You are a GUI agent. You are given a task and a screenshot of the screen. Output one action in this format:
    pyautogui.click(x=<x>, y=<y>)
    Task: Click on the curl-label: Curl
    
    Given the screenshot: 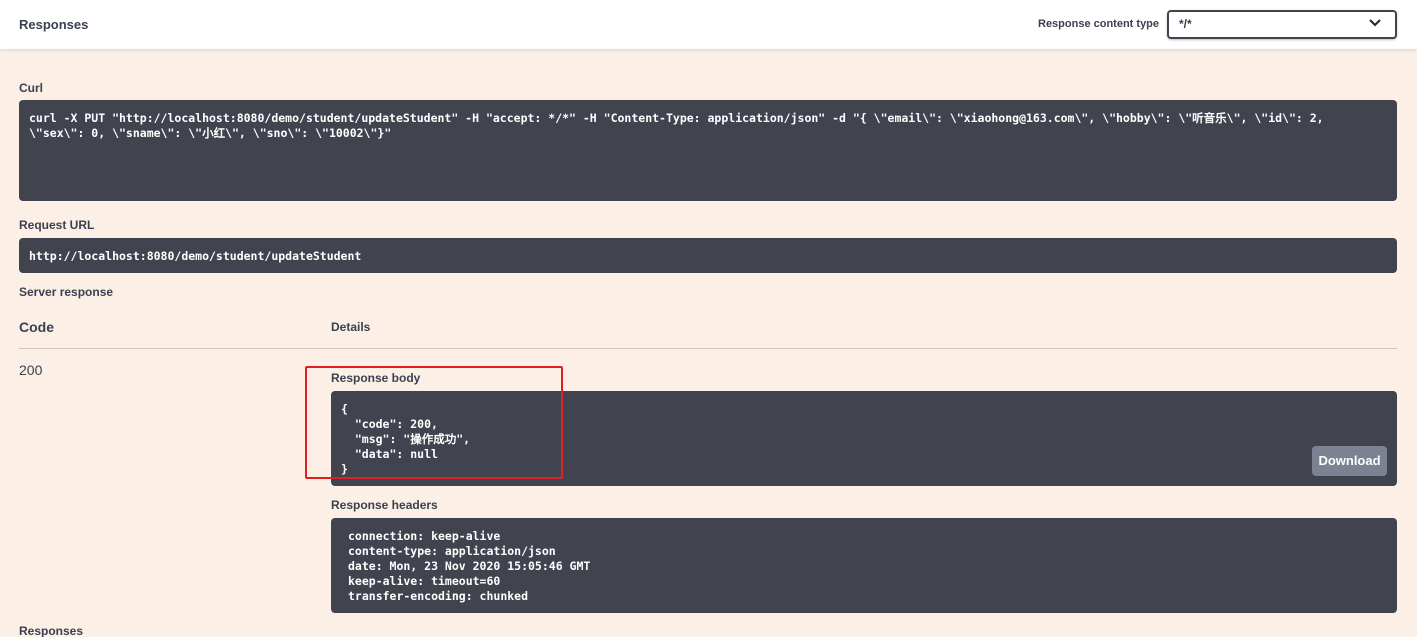 What is the action you would take?
    pyautogui.click(x=31, y=88)
    